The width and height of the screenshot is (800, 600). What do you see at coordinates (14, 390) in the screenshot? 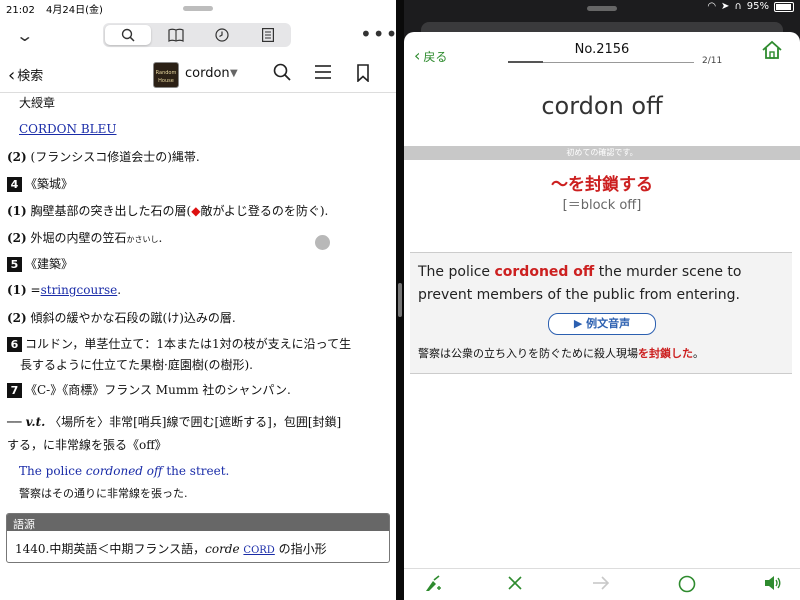
I see `sense-number: 7` at bounding box center [14, 390].